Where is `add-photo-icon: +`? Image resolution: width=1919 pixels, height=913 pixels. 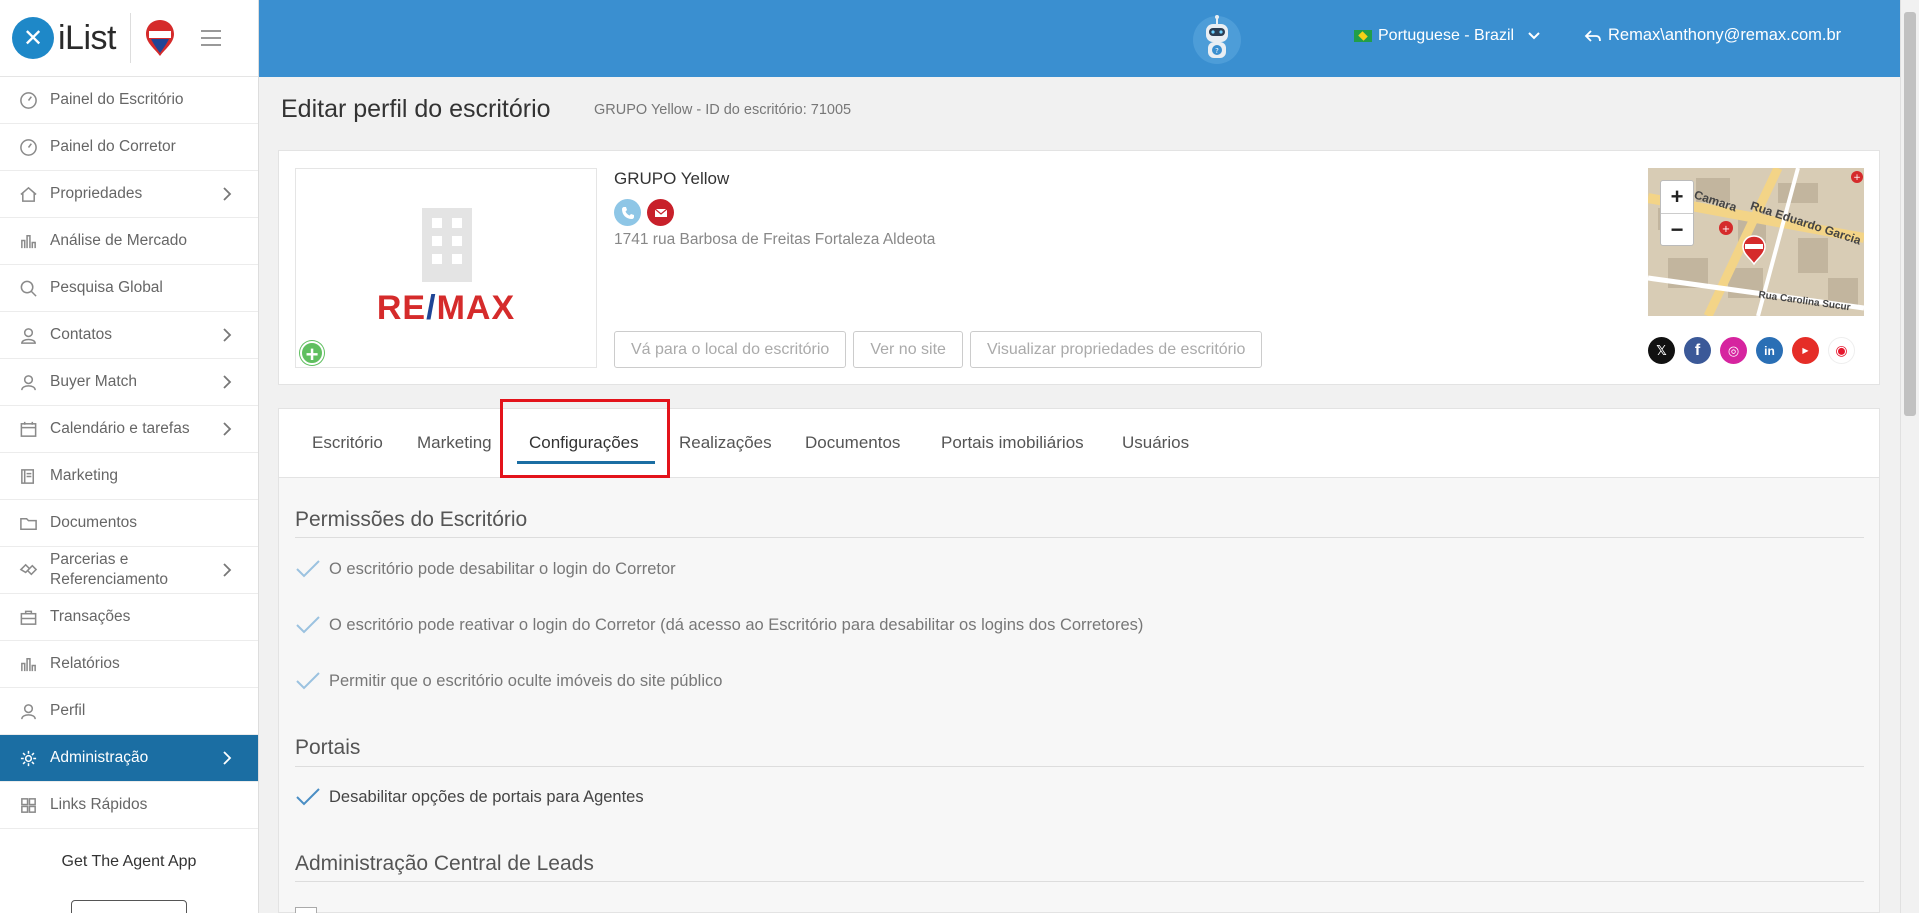 add-photo-icon: + is located at coordinates (312, 354).